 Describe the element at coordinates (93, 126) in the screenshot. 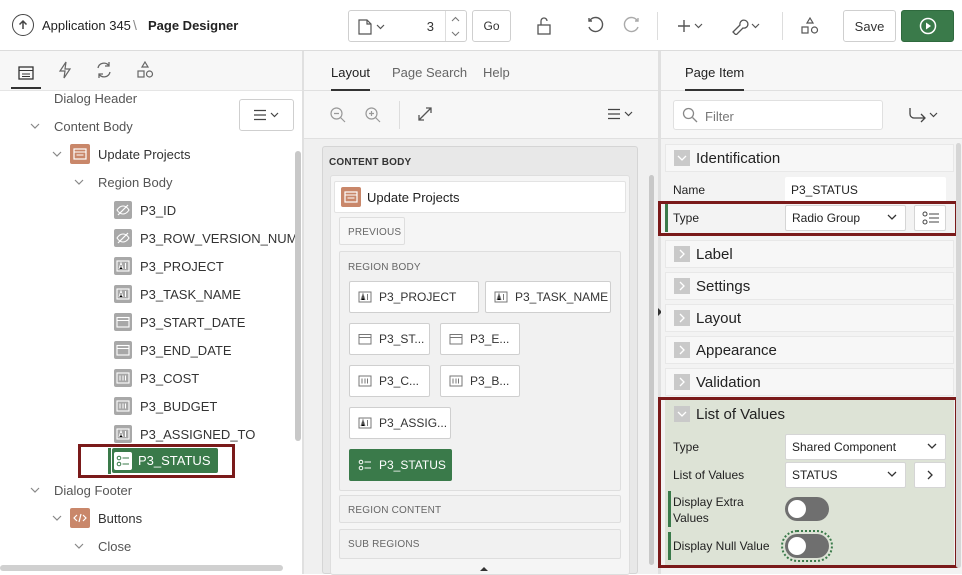

I see `tree-node-content-body: Content Body` at that location.